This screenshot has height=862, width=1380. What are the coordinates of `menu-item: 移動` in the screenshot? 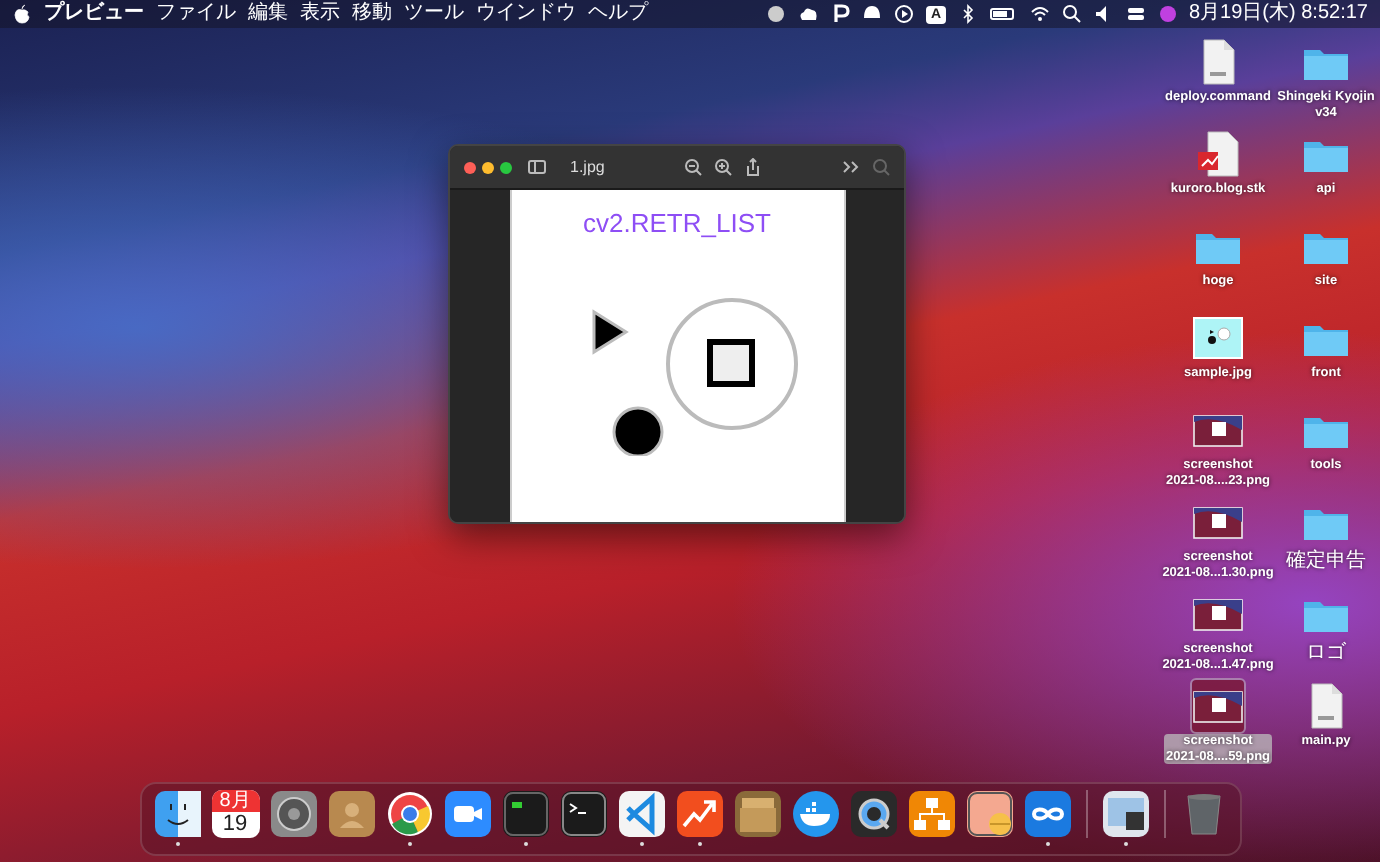 It's located at (372, 14).